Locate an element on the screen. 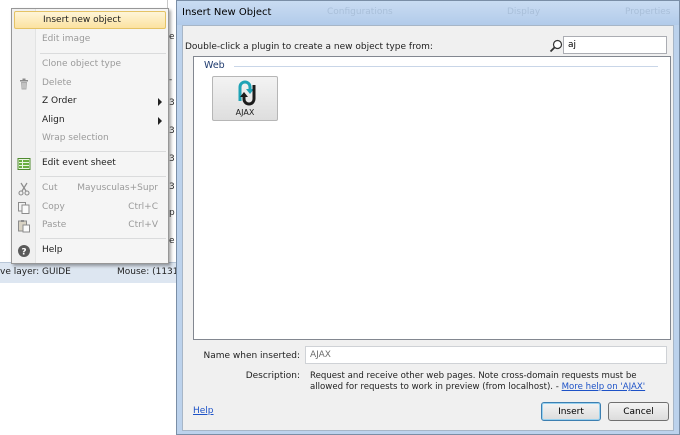 Image resolution: width=680 pixels, height=435 pixels. plugin-tile-ajax: AJAX is located at coordinates (245, 98).